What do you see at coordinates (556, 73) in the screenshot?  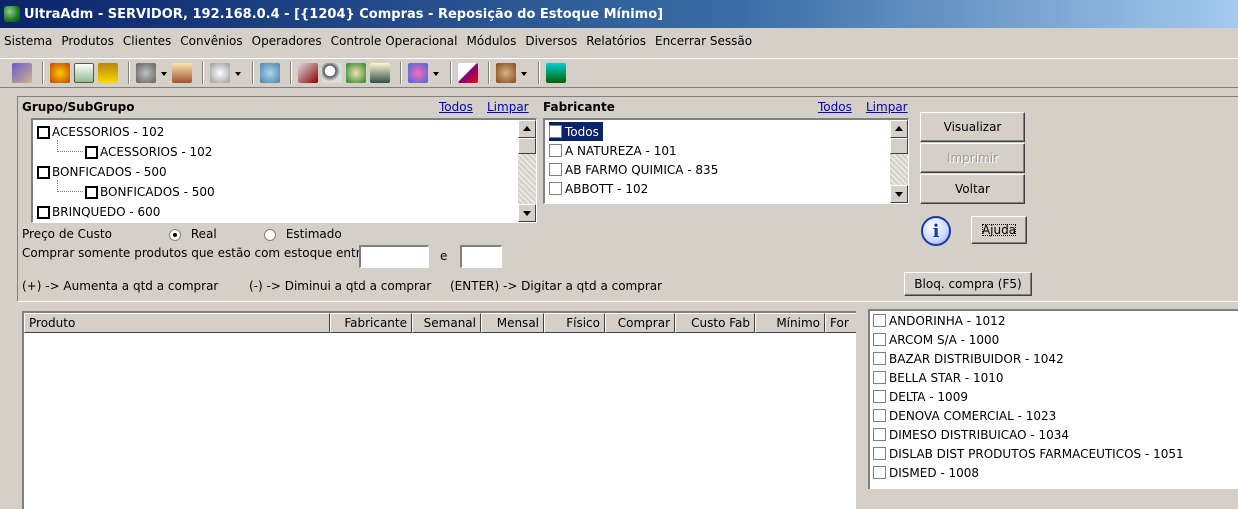 I see `door-exit-icon` at bounding box center [556, 73].